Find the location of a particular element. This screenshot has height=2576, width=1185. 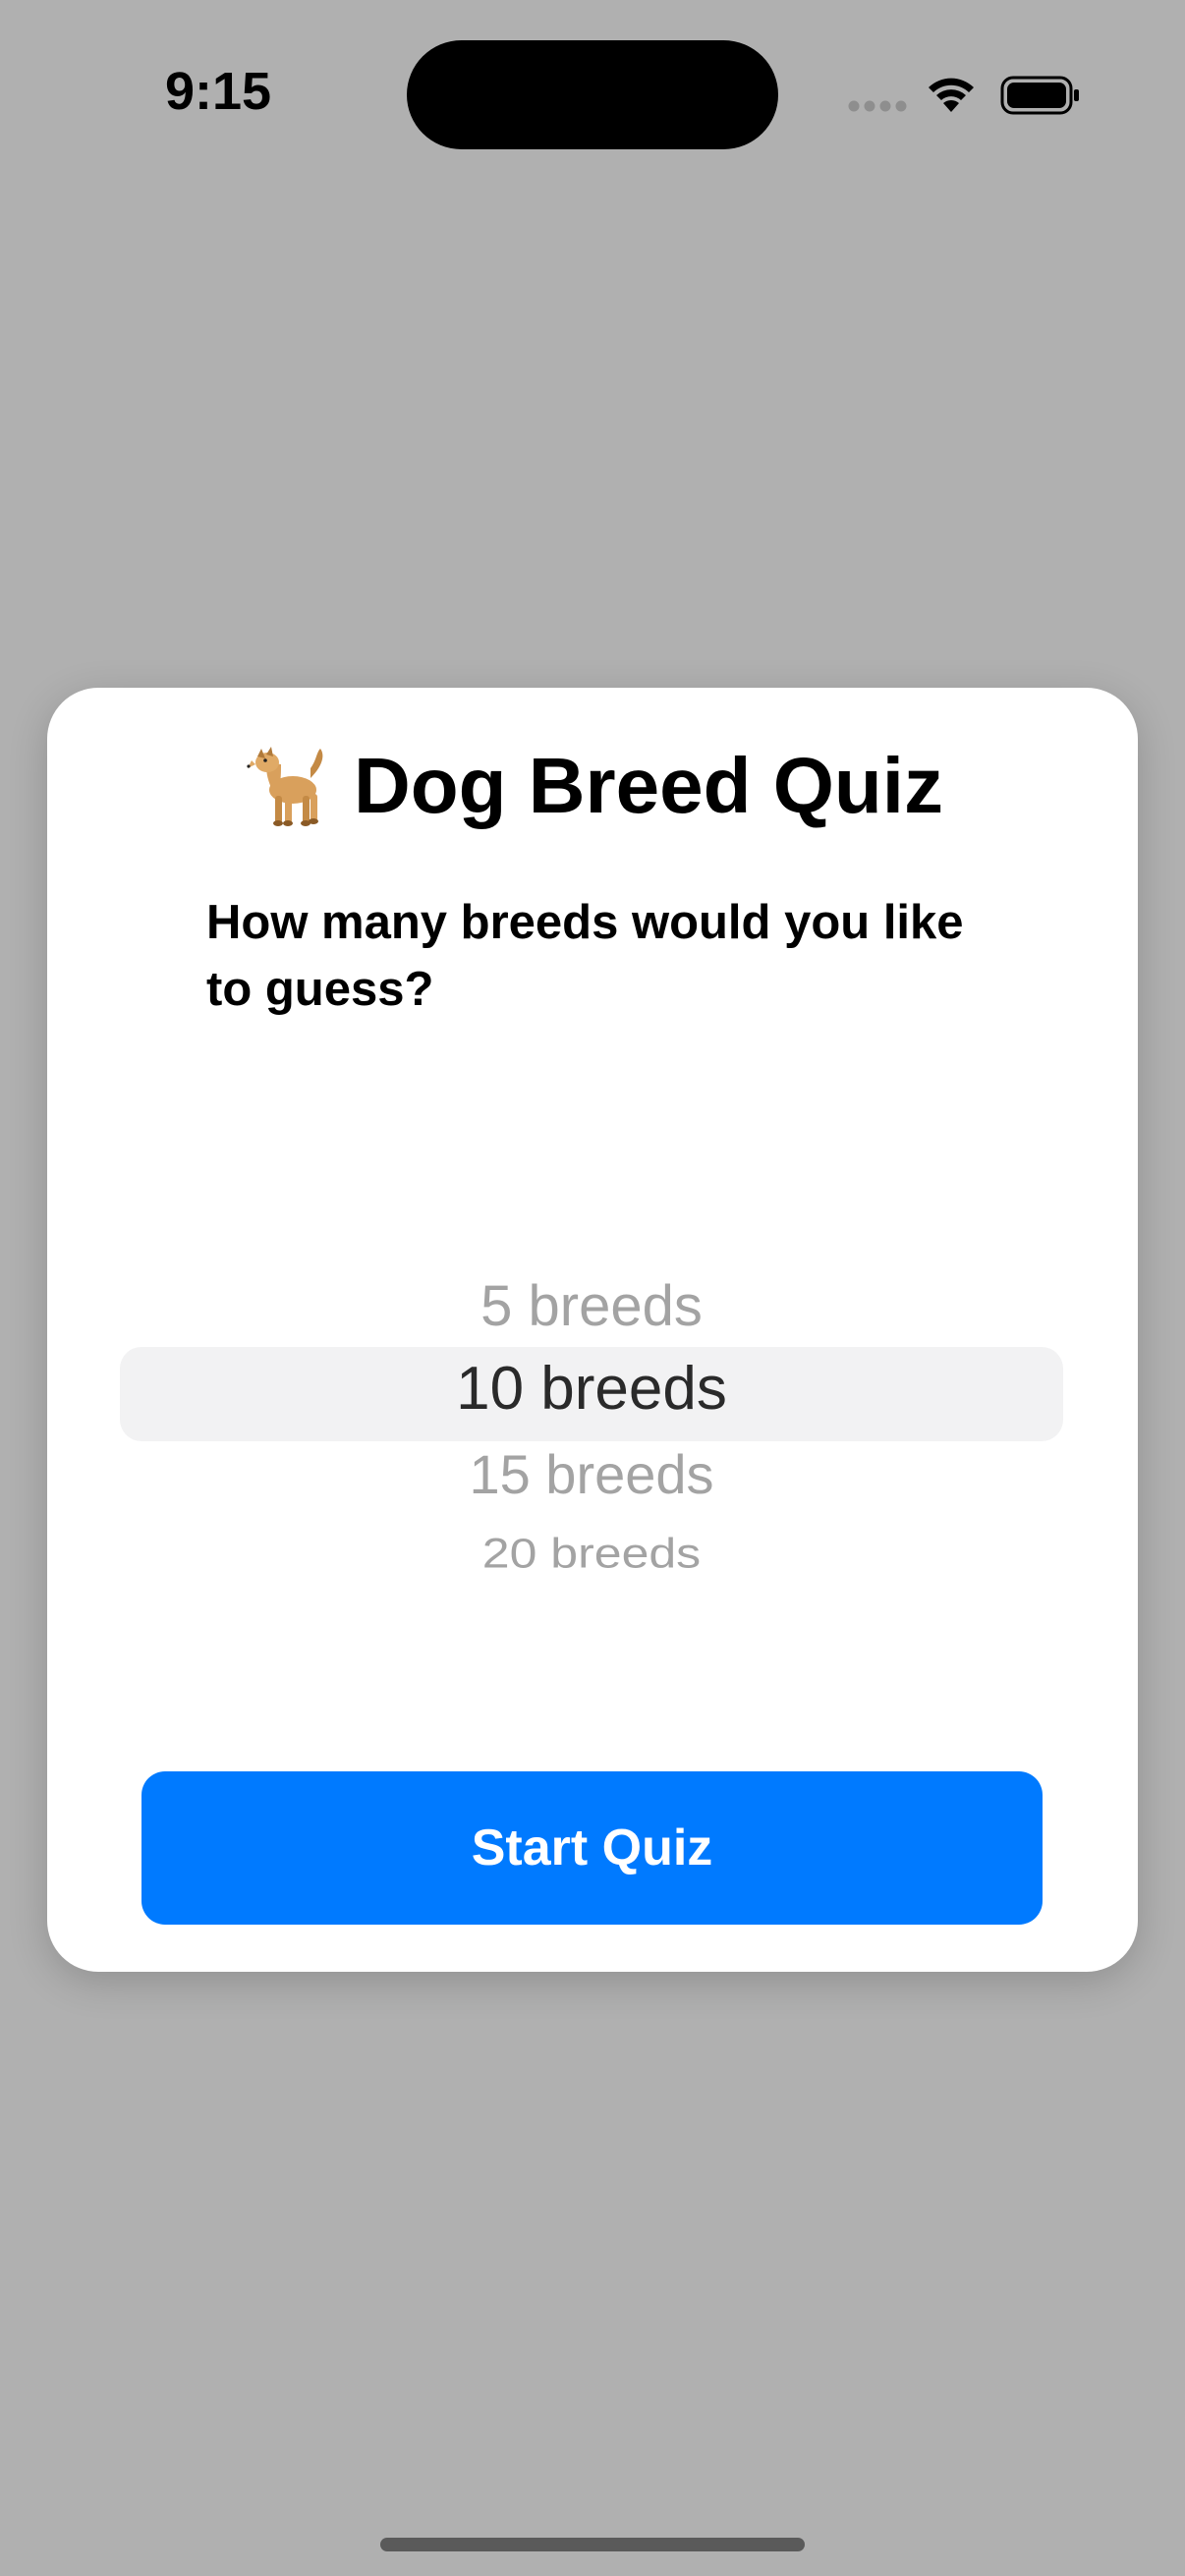

card-title-row: Dog Breed Quiz is located at coordinates (592, 786).